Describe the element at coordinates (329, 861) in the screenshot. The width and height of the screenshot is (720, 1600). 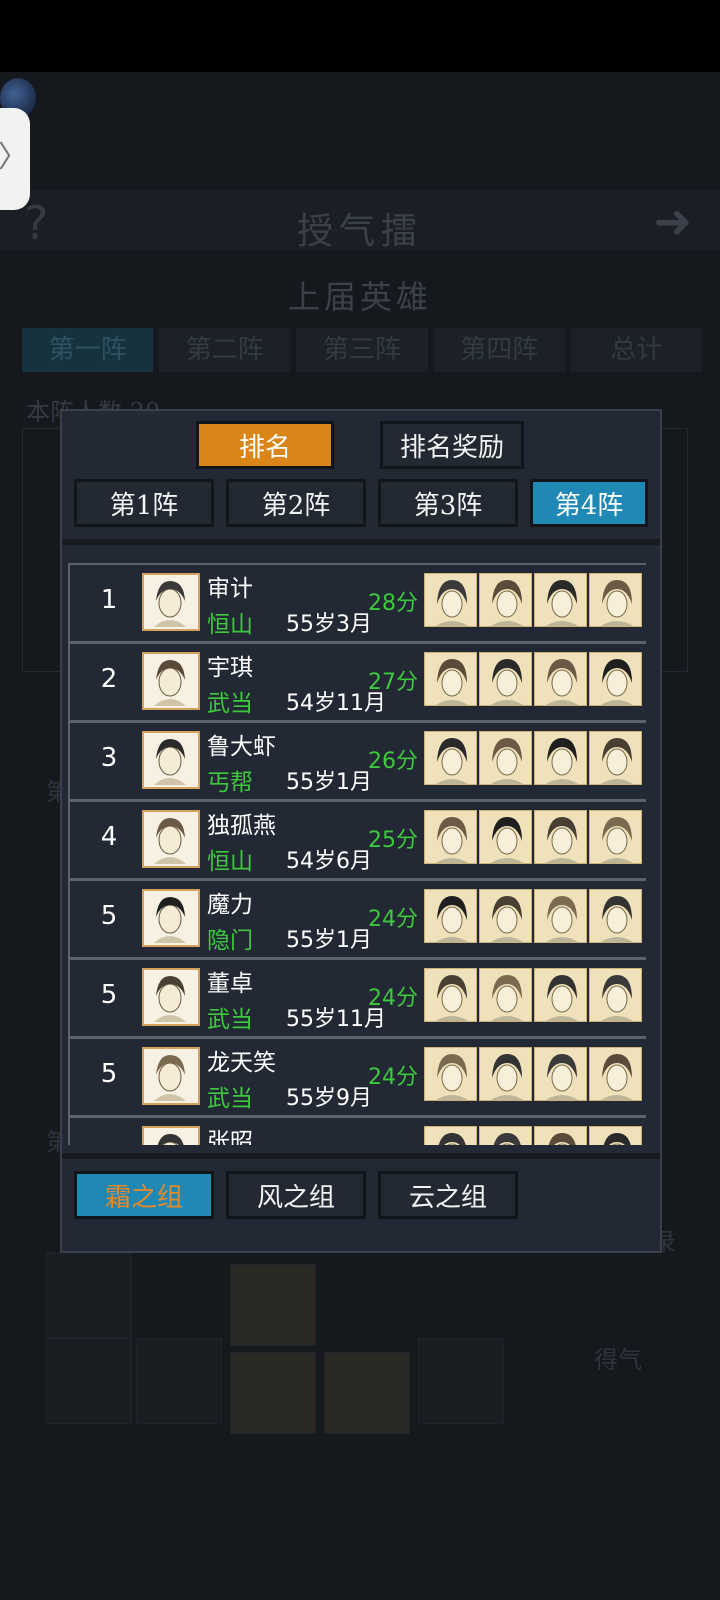
I see `player-age: 54岁6月` at that location.